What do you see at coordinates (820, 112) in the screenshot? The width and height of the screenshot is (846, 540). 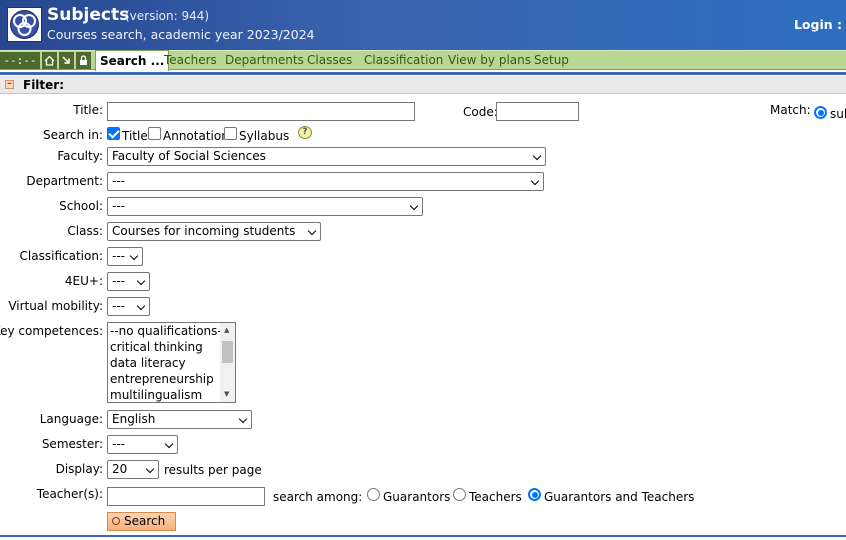 I see `match-radio` at bounding box center [820, 112].